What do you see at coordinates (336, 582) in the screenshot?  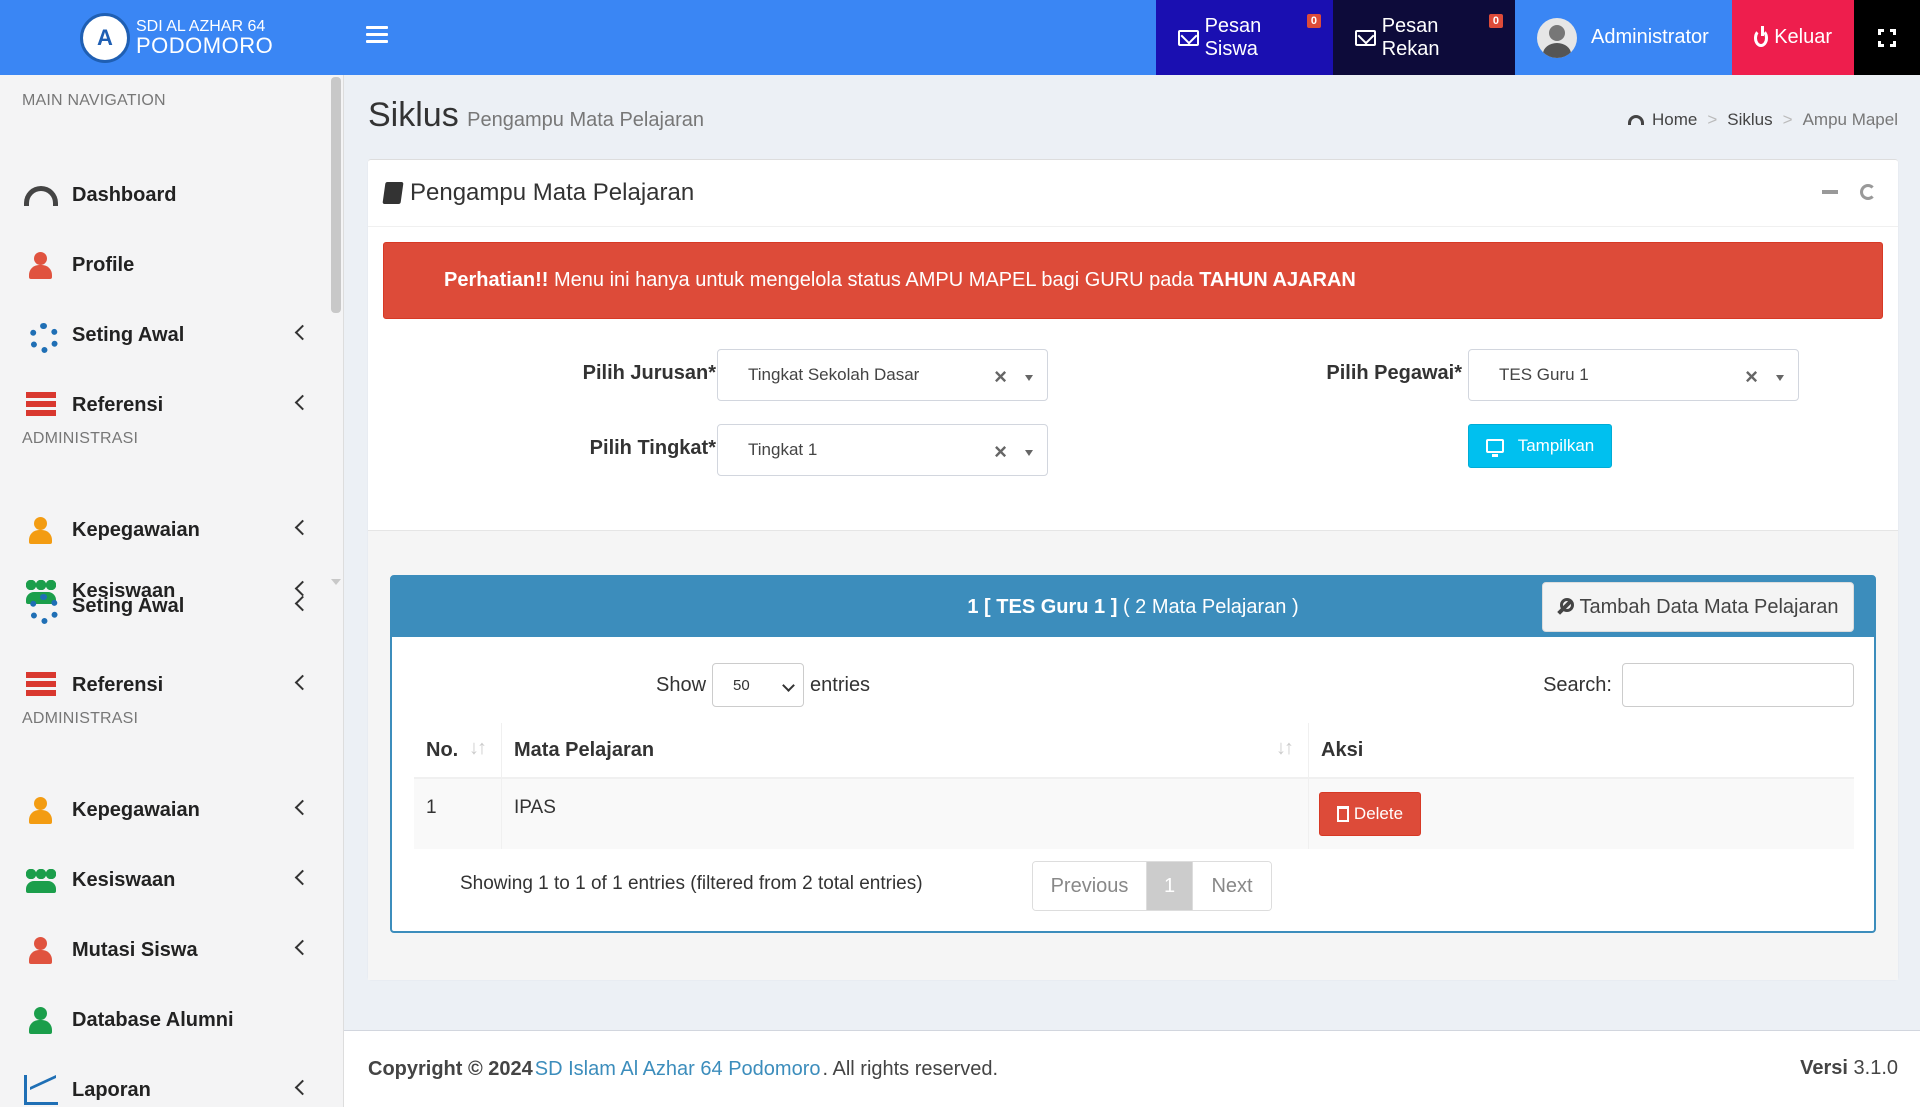 I see `scroll-down-icon` at bounding box center [336, 582].